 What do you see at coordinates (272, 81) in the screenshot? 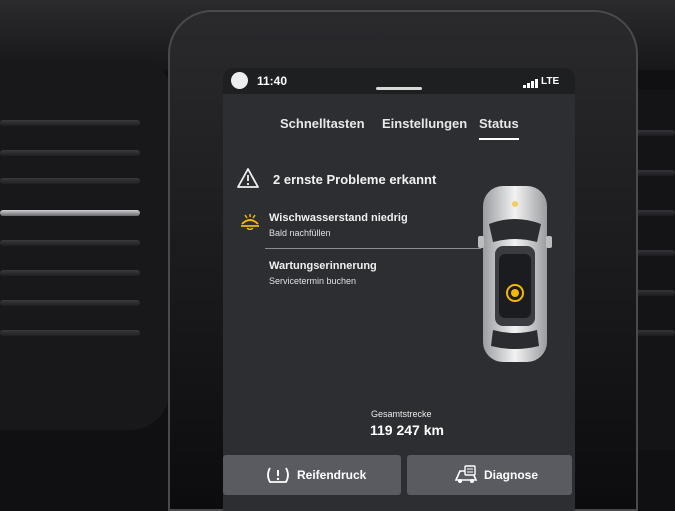
I see `clock: 11:40` at bounding box center [272, 81].